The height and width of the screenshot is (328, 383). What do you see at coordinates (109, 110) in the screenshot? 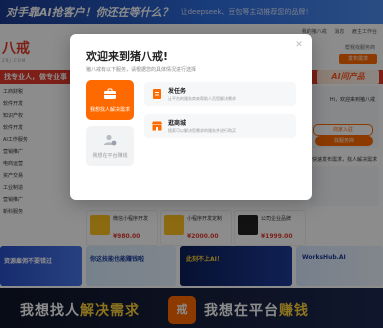
I see `role-employer-label: 我想找人解决需求` at bounding box center [109, 110].